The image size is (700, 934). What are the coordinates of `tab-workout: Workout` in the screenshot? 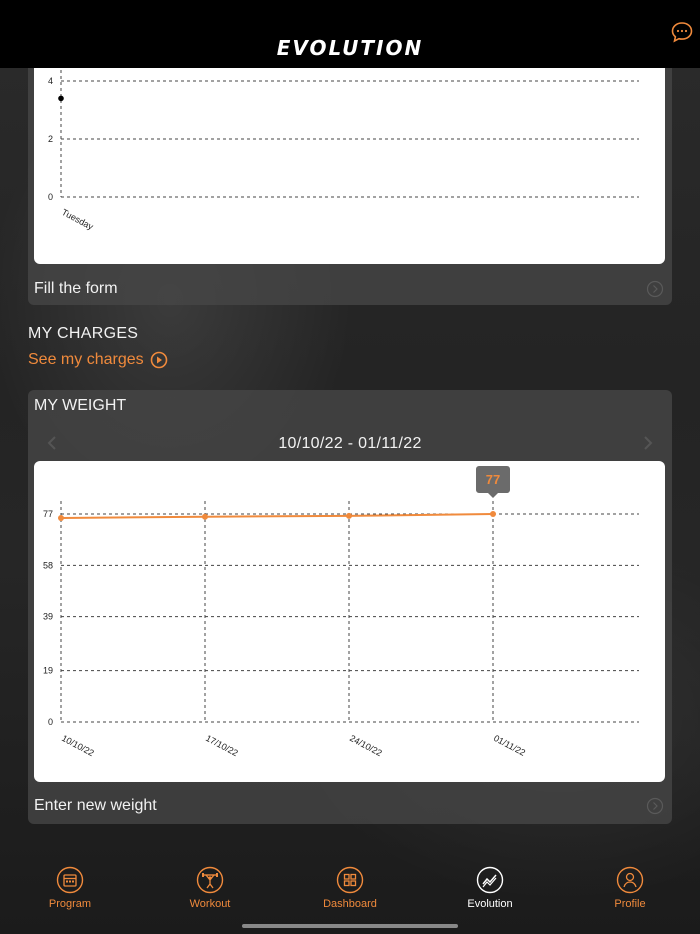 It's located at (210, 888).